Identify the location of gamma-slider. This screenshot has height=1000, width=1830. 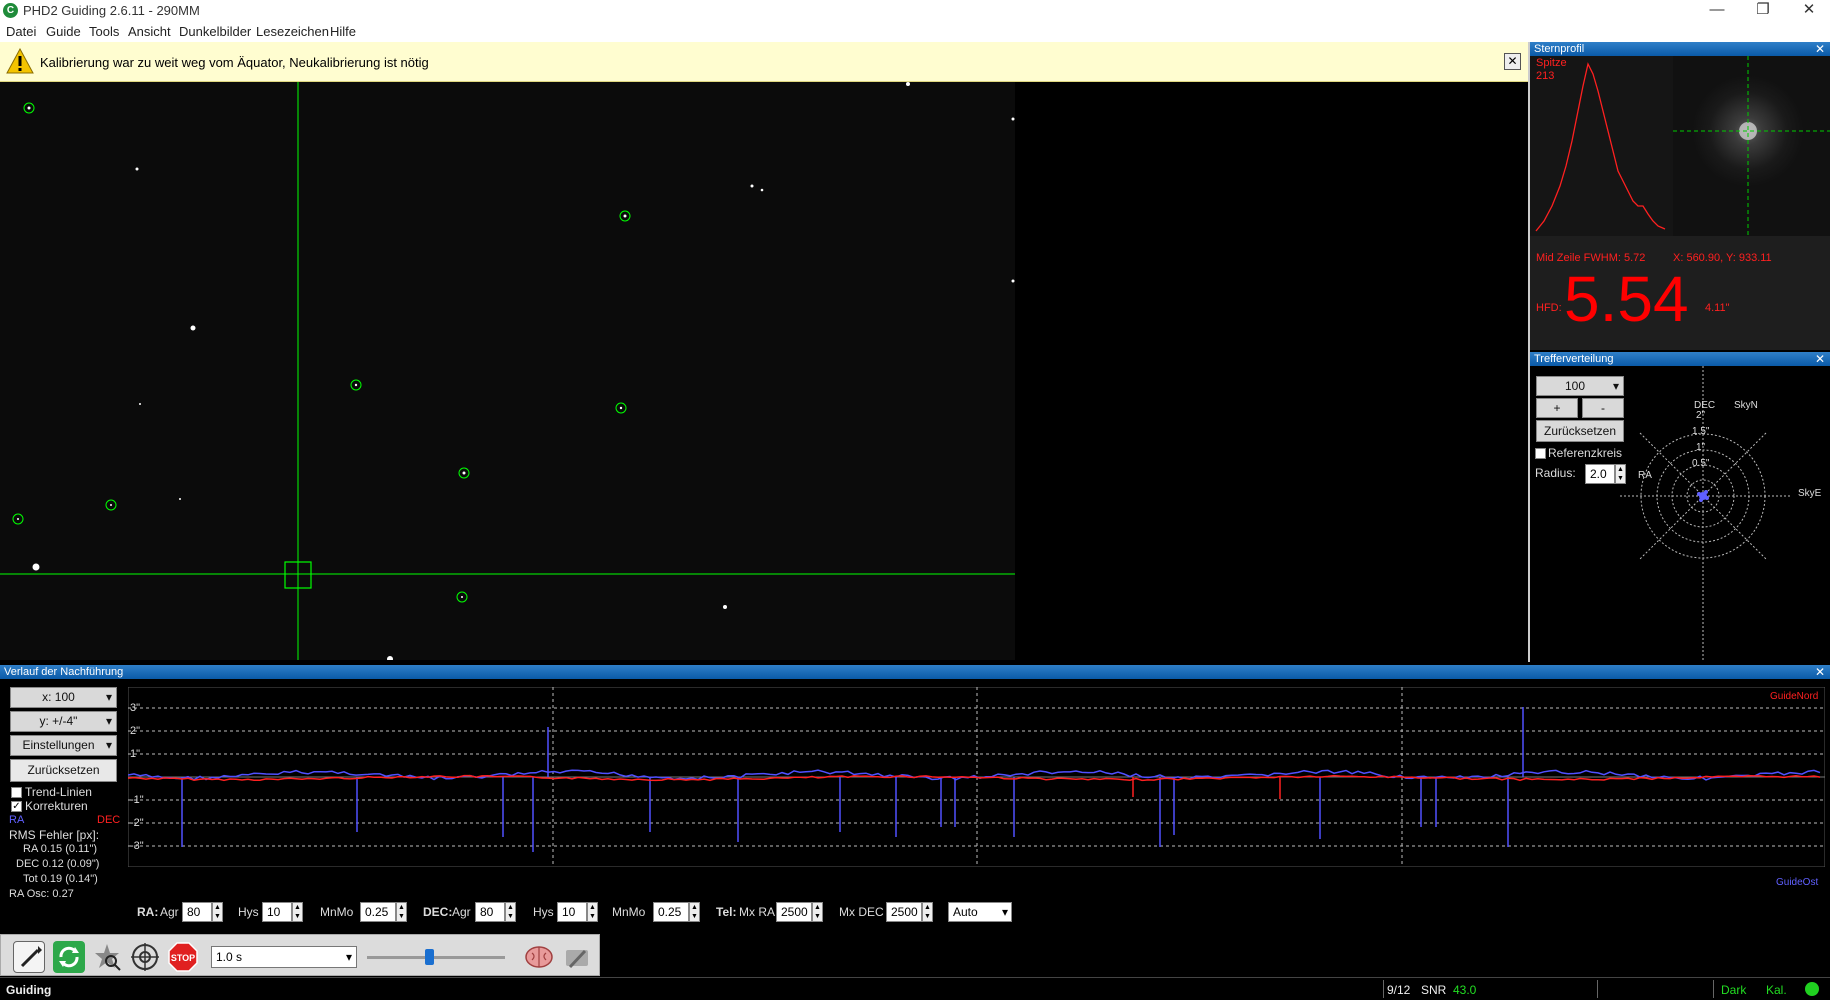
(436, 957).